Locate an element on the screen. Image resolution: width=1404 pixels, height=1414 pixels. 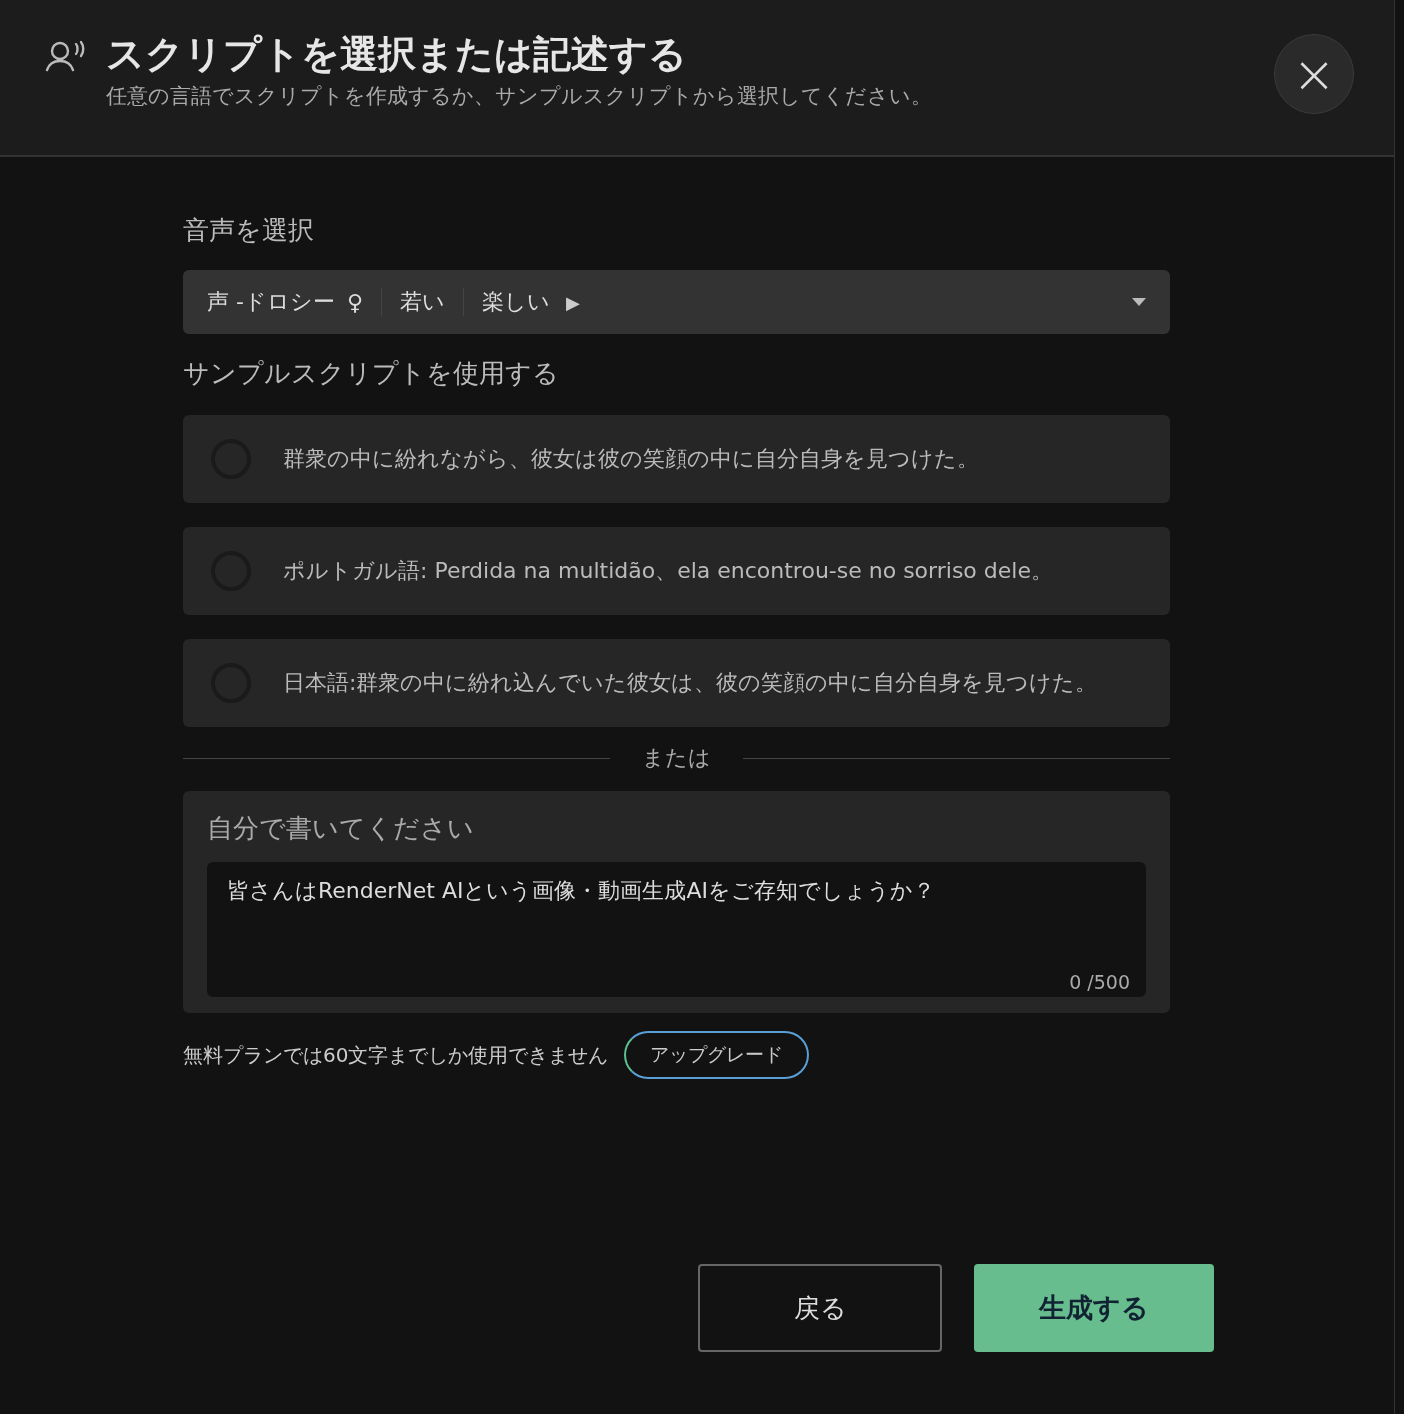
close-button: × is located at coordinates (1314, 74).